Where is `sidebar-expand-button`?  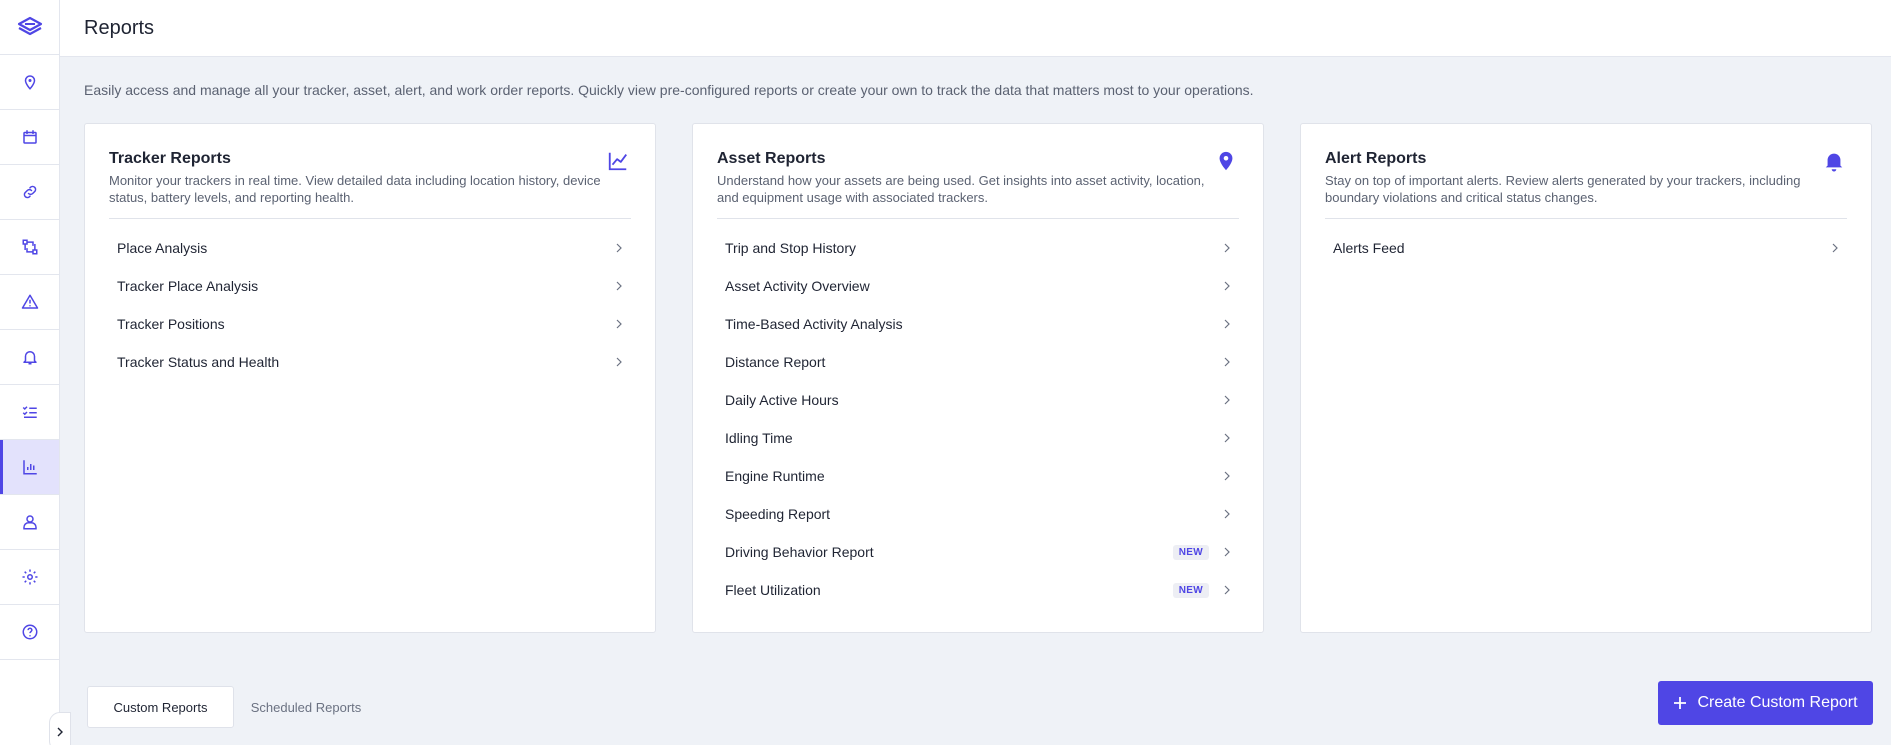 sidebar-expand-button is located at coordinates (60, 728).